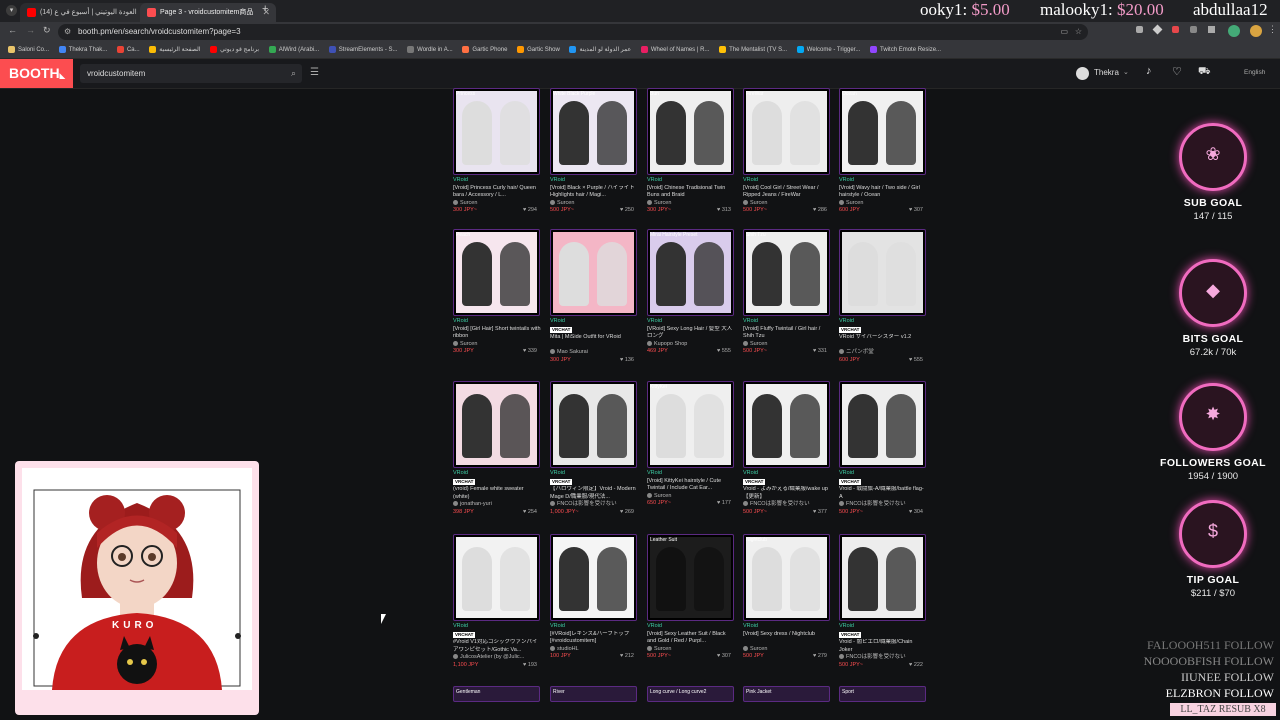 This screenshot has height=720, width=1280. Describe the element at coordinates (820, 513) in the screenshot. I see `like-count: ♥ 377` at that location.